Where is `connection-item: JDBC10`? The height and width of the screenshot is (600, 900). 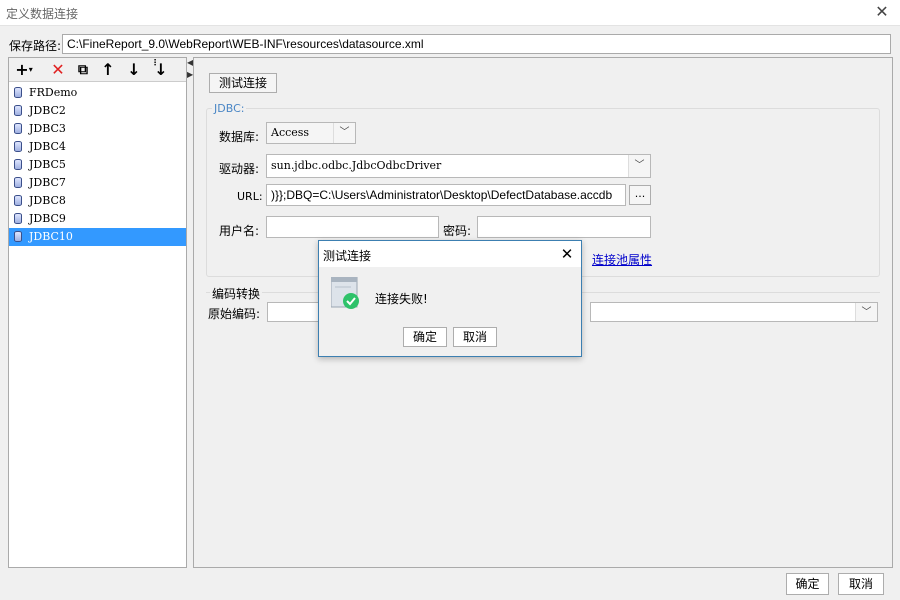 connection-item: JDBC10 is located at coordinates (97, 237).